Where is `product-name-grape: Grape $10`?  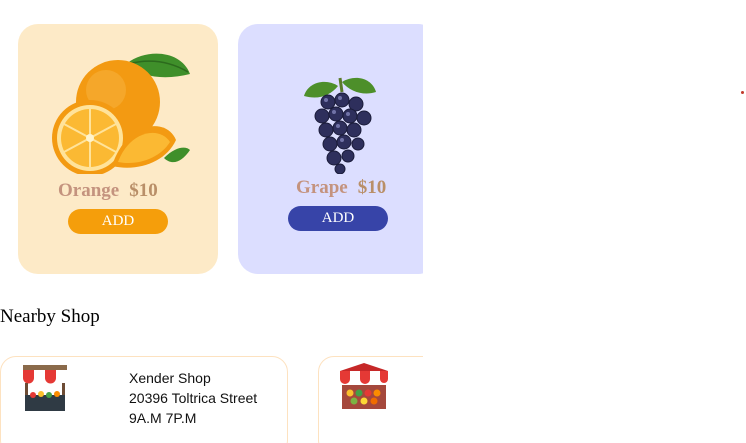 product-name-grape: Grape $10 is located at coordinates (341, 187).